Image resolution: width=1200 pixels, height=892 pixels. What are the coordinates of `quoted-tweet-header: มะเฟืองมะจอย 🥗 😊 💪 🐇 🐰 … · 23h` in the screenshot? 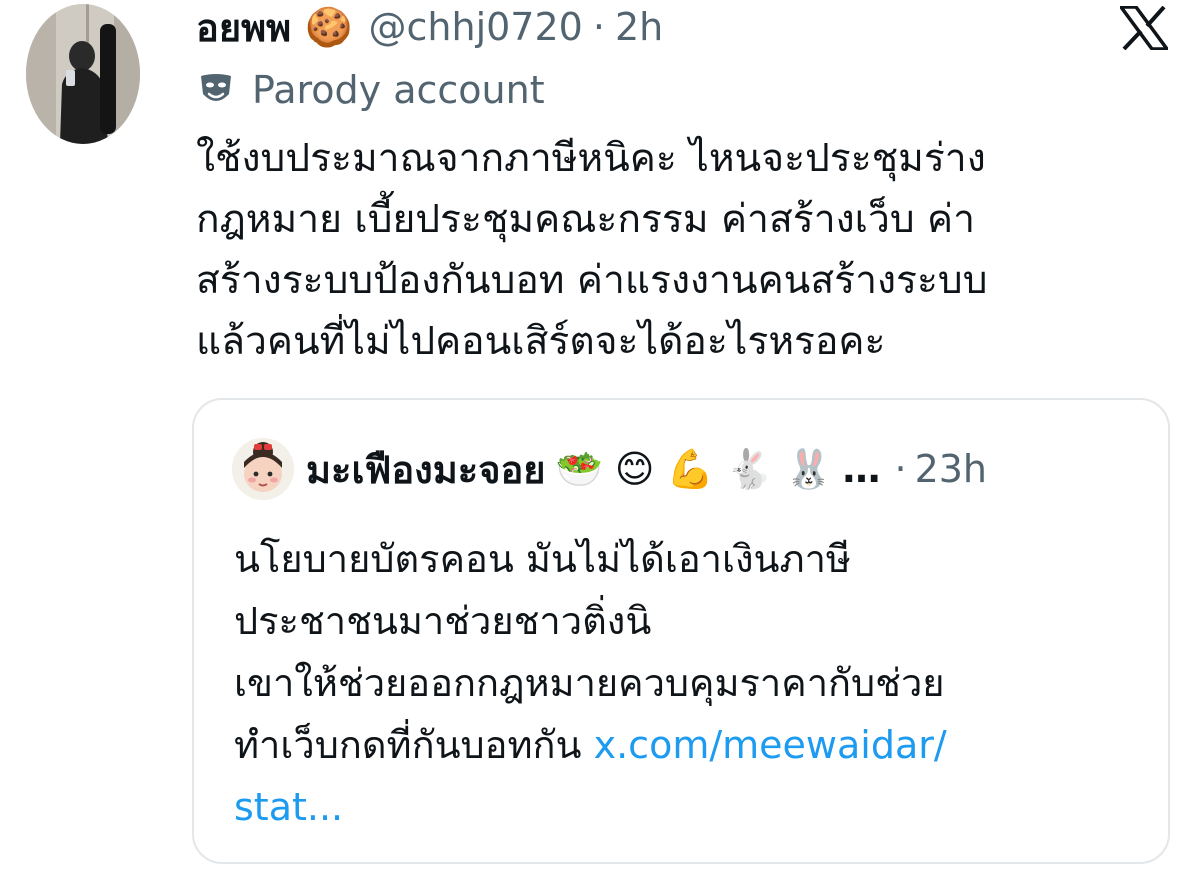 It's located at (609, 469).